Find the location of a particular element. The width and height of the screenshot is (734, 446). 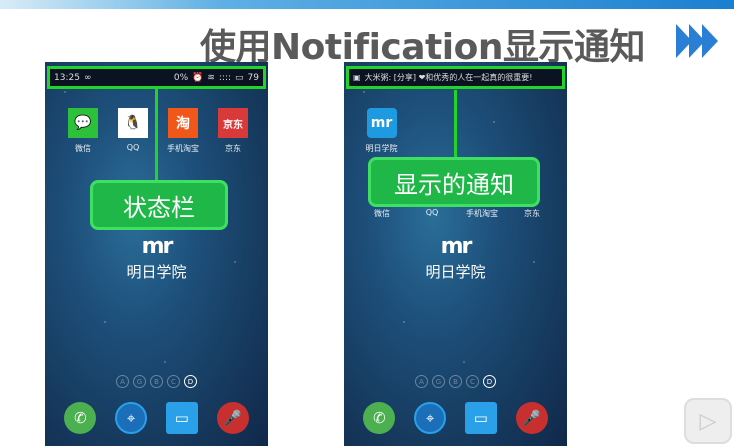

alarm-icon: ⏰ is located at coordinates (198, 77).